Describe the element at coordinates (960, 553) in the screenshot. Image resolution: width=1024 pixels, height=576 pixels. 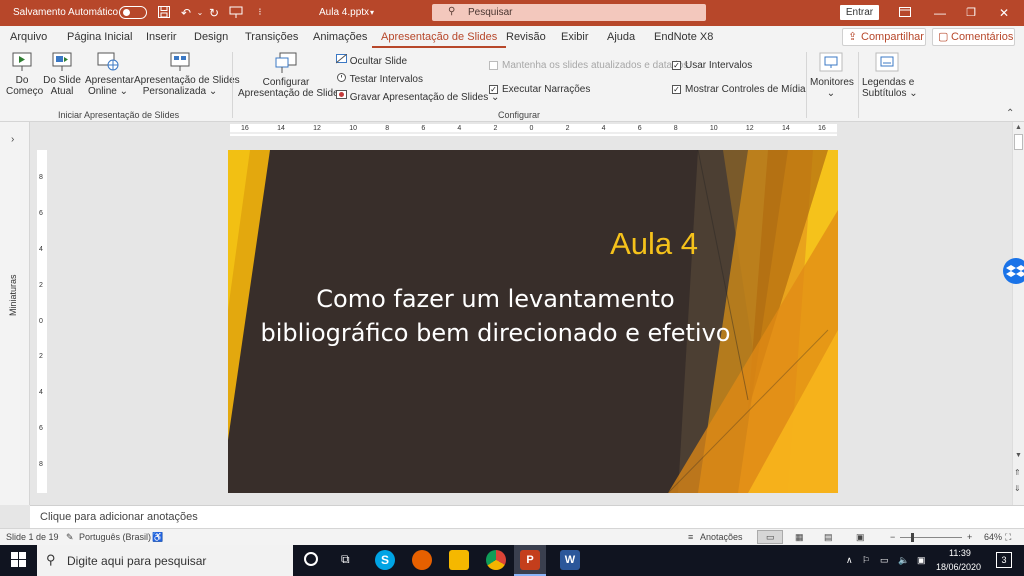
I see `clock-time: 11:39` at that location.